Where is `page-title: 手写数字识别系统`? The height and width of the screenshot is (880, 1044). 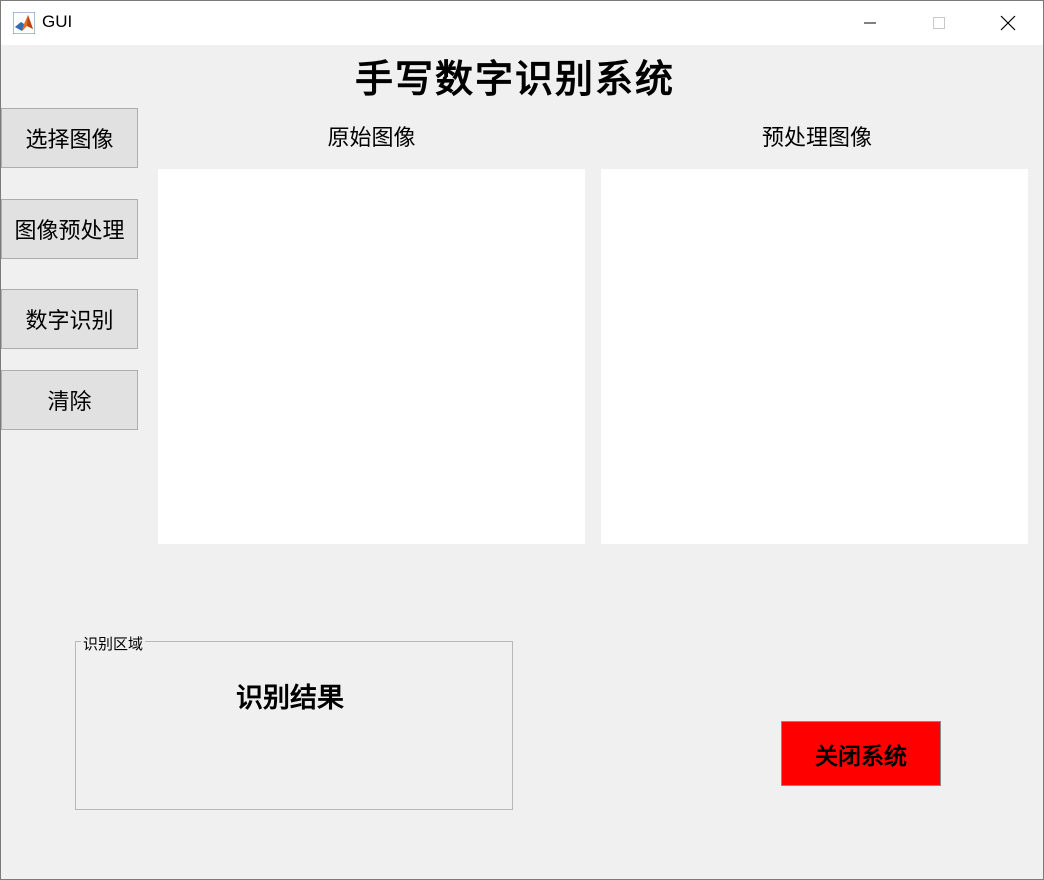
page-title: 手写数字识别系统 is located at coordinates (514, 78).